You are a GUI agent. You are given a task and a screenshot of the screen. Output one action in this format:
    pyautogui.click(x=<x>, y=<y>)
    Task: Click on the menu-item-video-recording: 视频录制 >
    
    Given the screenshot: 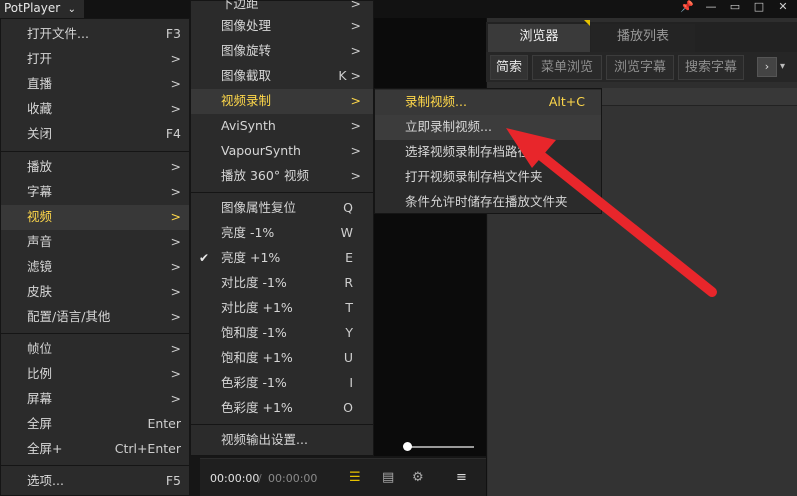 What is the action you would take?
    pyautogui.click(x=282, y=101)
    